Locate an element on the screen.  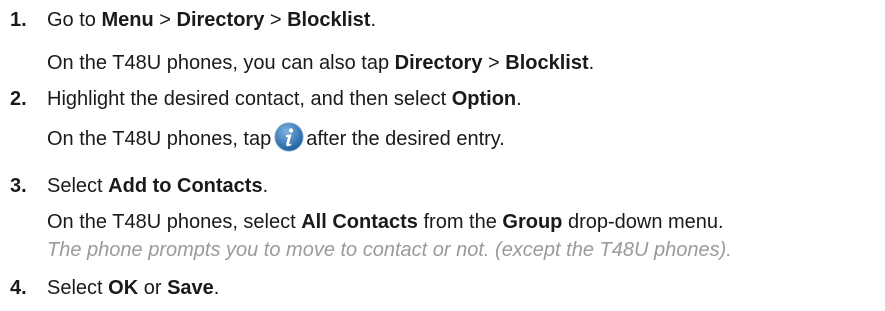
save-term: Save is located at coordinates (190, 288).